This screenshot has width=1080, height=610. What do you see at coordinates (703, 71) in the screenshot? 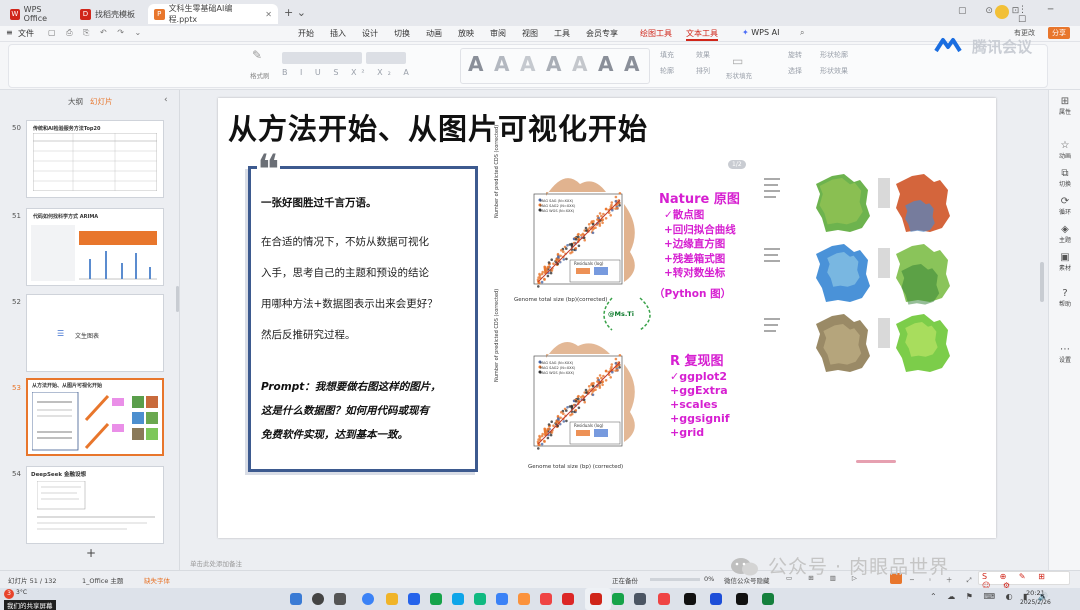
I see `arrange-button: 排列` at bounding box center [703, 71].